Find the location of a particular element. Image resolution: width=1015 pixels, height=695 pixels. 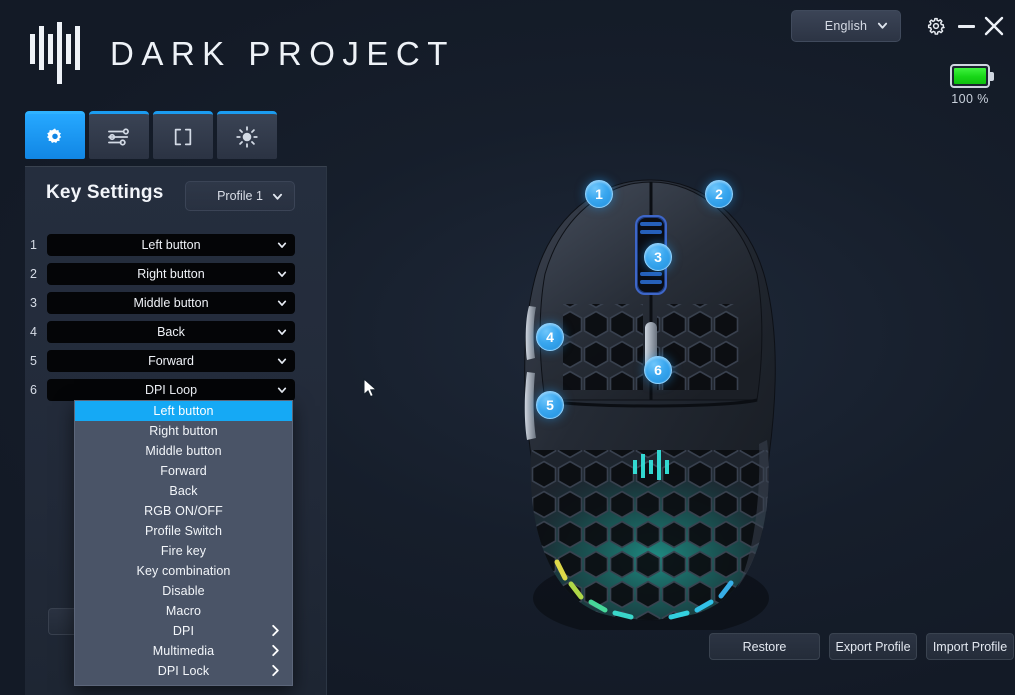

profile-select: Profile 1 is located at coordinates (240, 196).